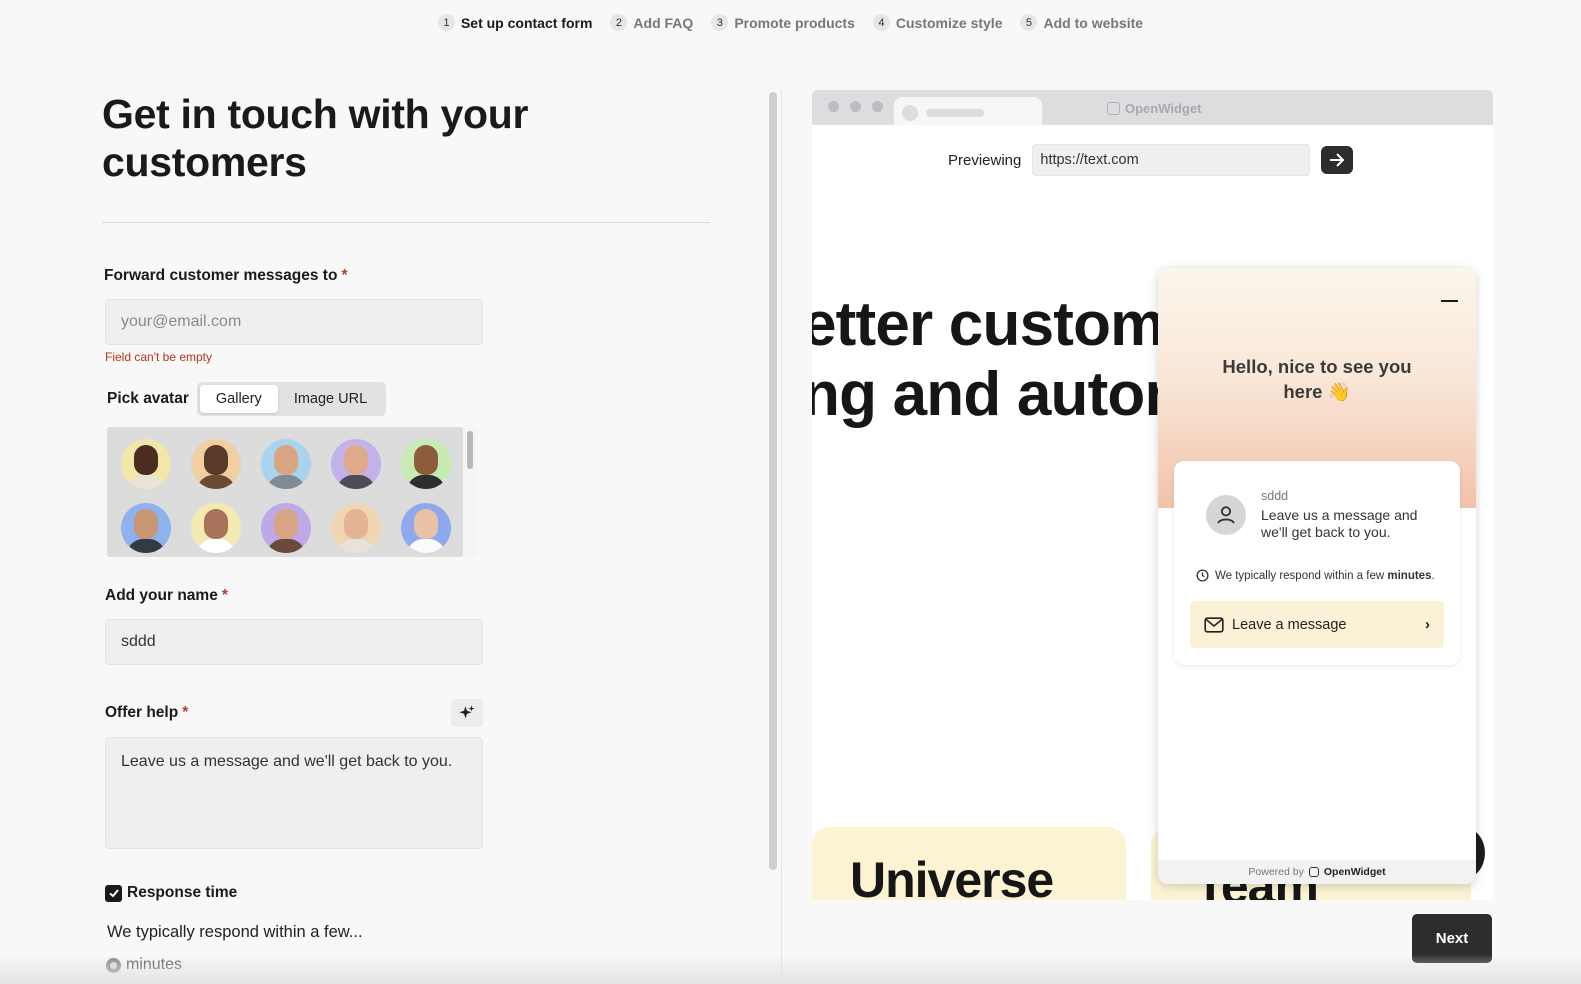 Image resolution: width=1581 pixels, height=984 pixels. What do you see at coordinates (315, 138) in the screenshot?
I see `page-title: Get in touch with your customers` at bounding box center [315, 138].